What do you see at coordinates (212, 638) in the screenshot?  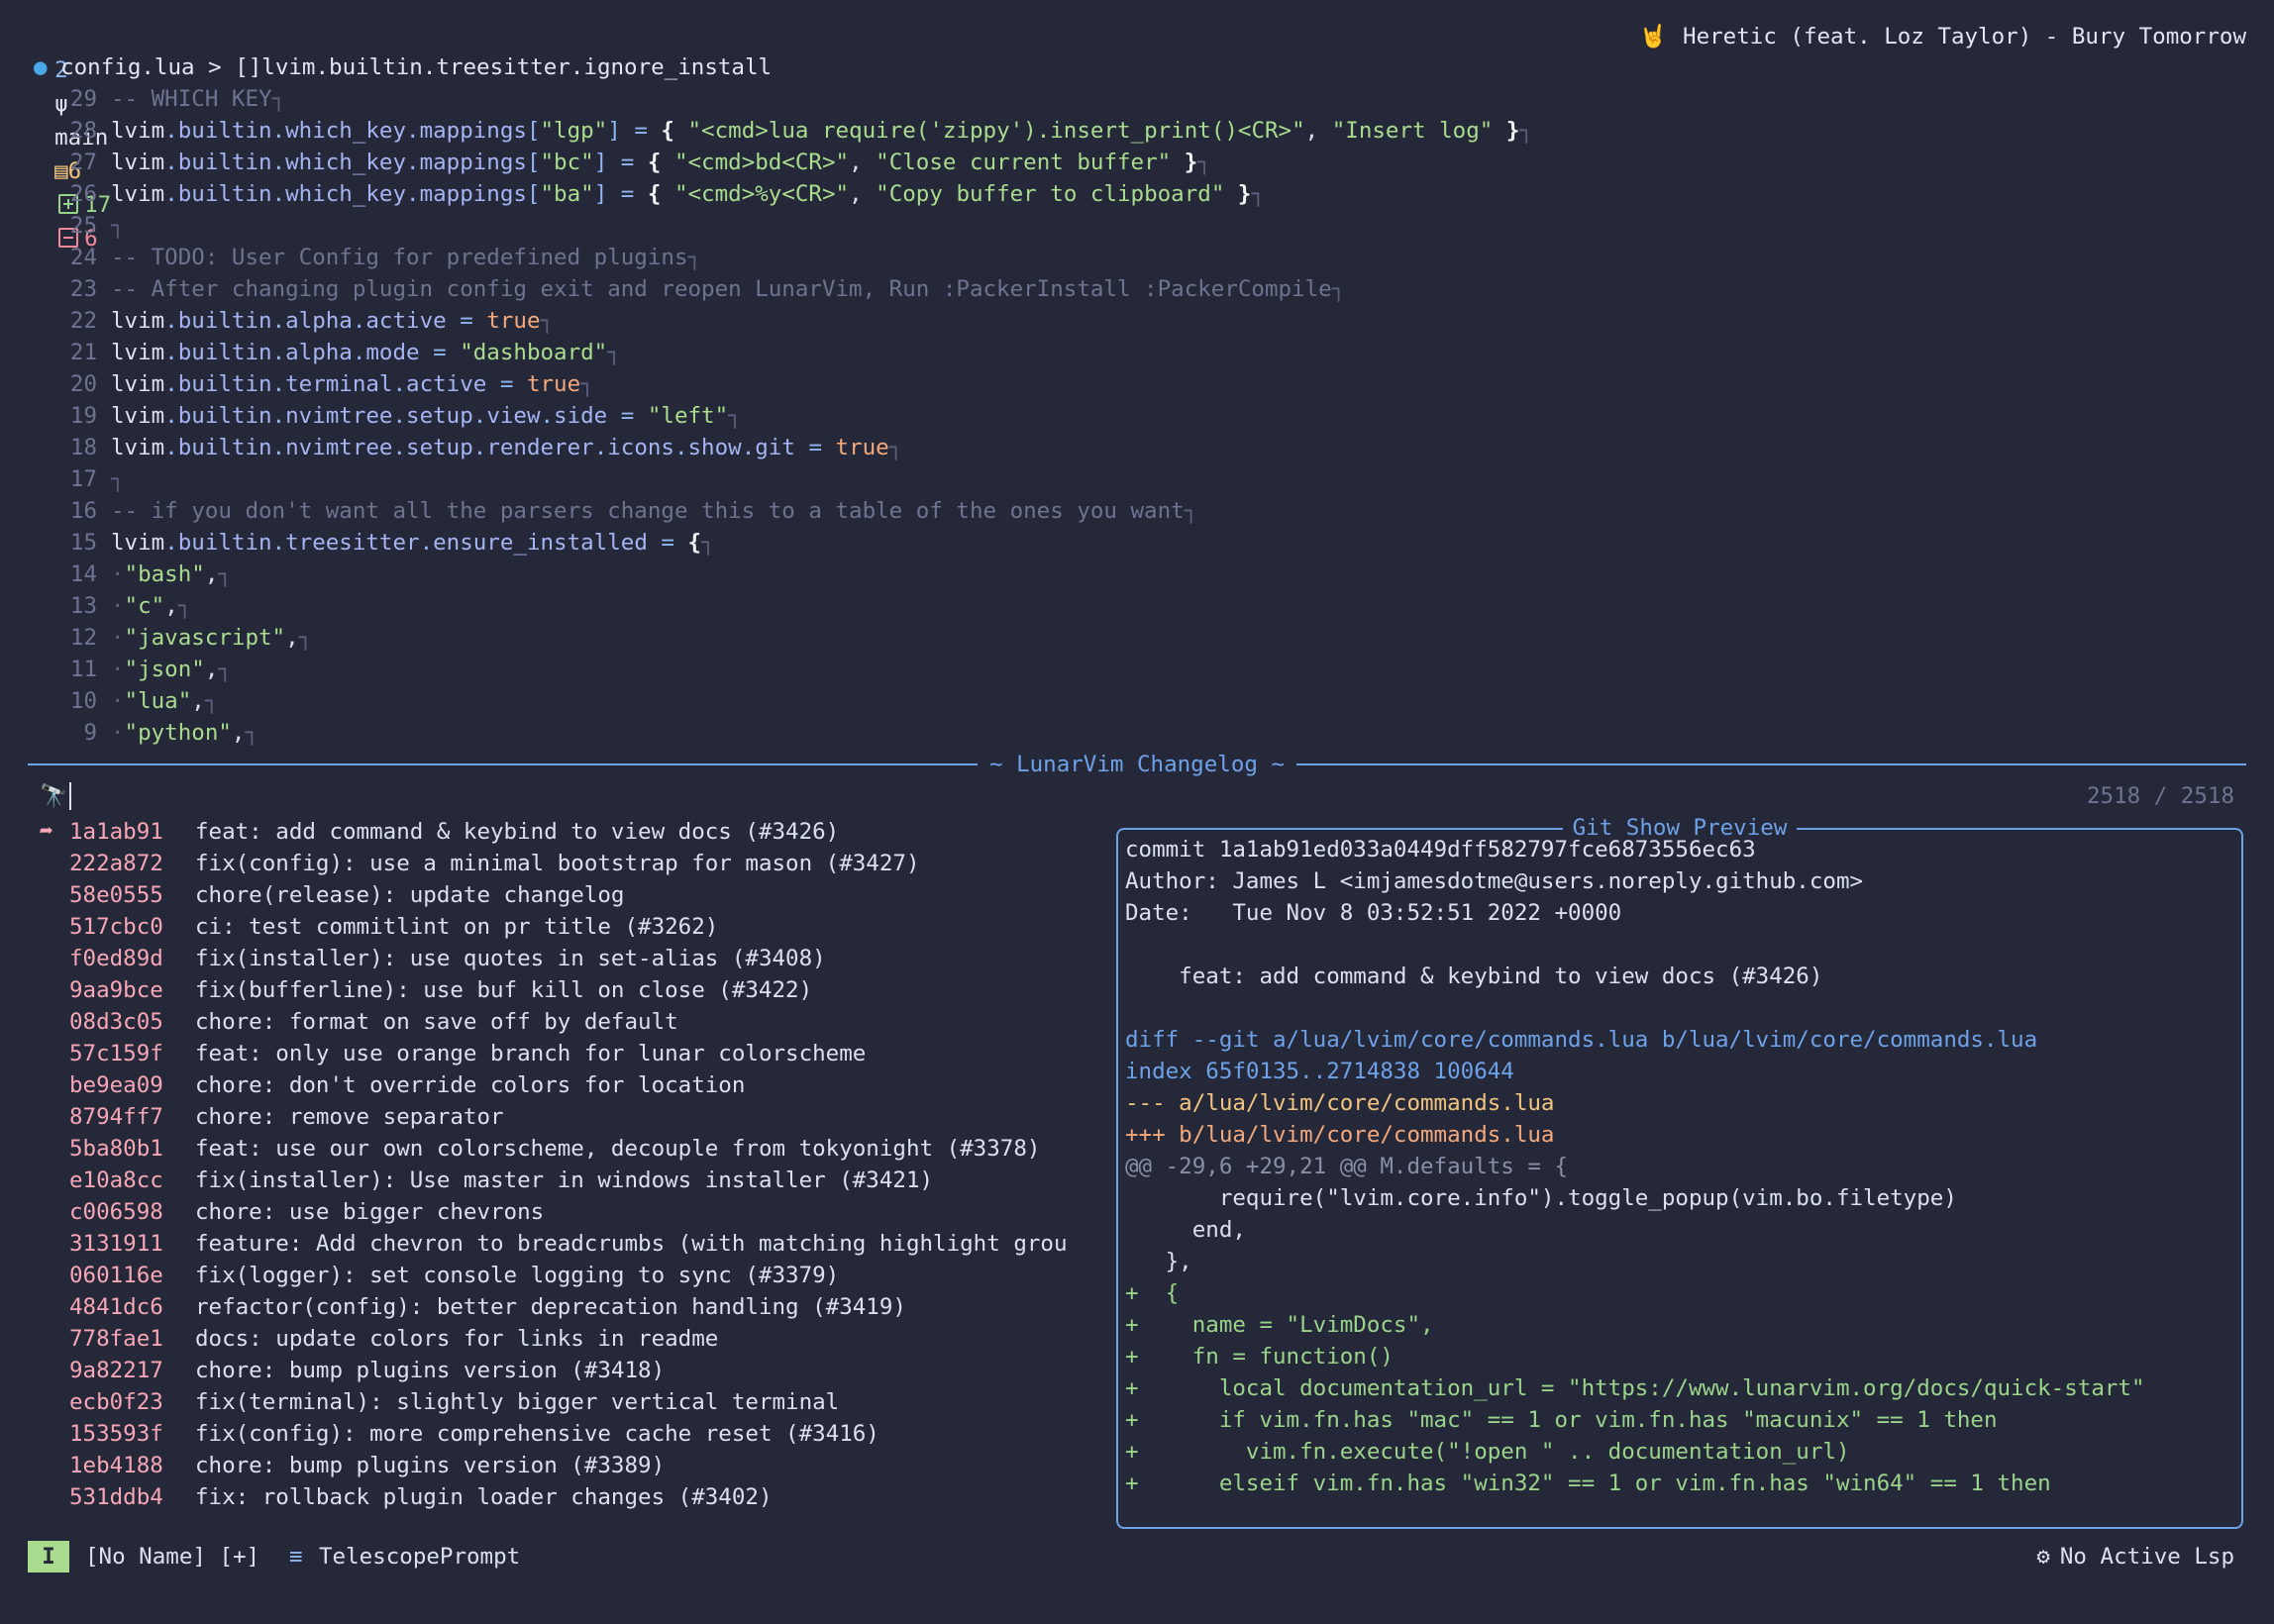 I see `code-line: ·"javascript",┐` at bounding box center [212, 638].